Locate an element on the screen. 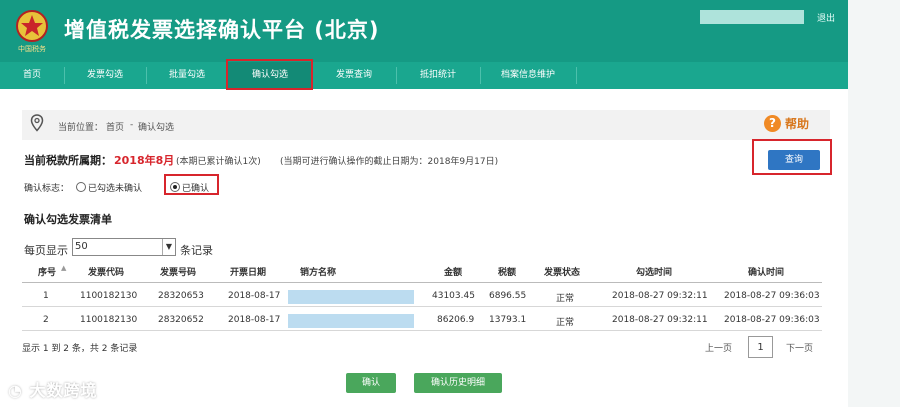 Image resolution: width=900 pixels, height=407 pixels. col-number: 发票号码 is located at coordinates (178, 273).